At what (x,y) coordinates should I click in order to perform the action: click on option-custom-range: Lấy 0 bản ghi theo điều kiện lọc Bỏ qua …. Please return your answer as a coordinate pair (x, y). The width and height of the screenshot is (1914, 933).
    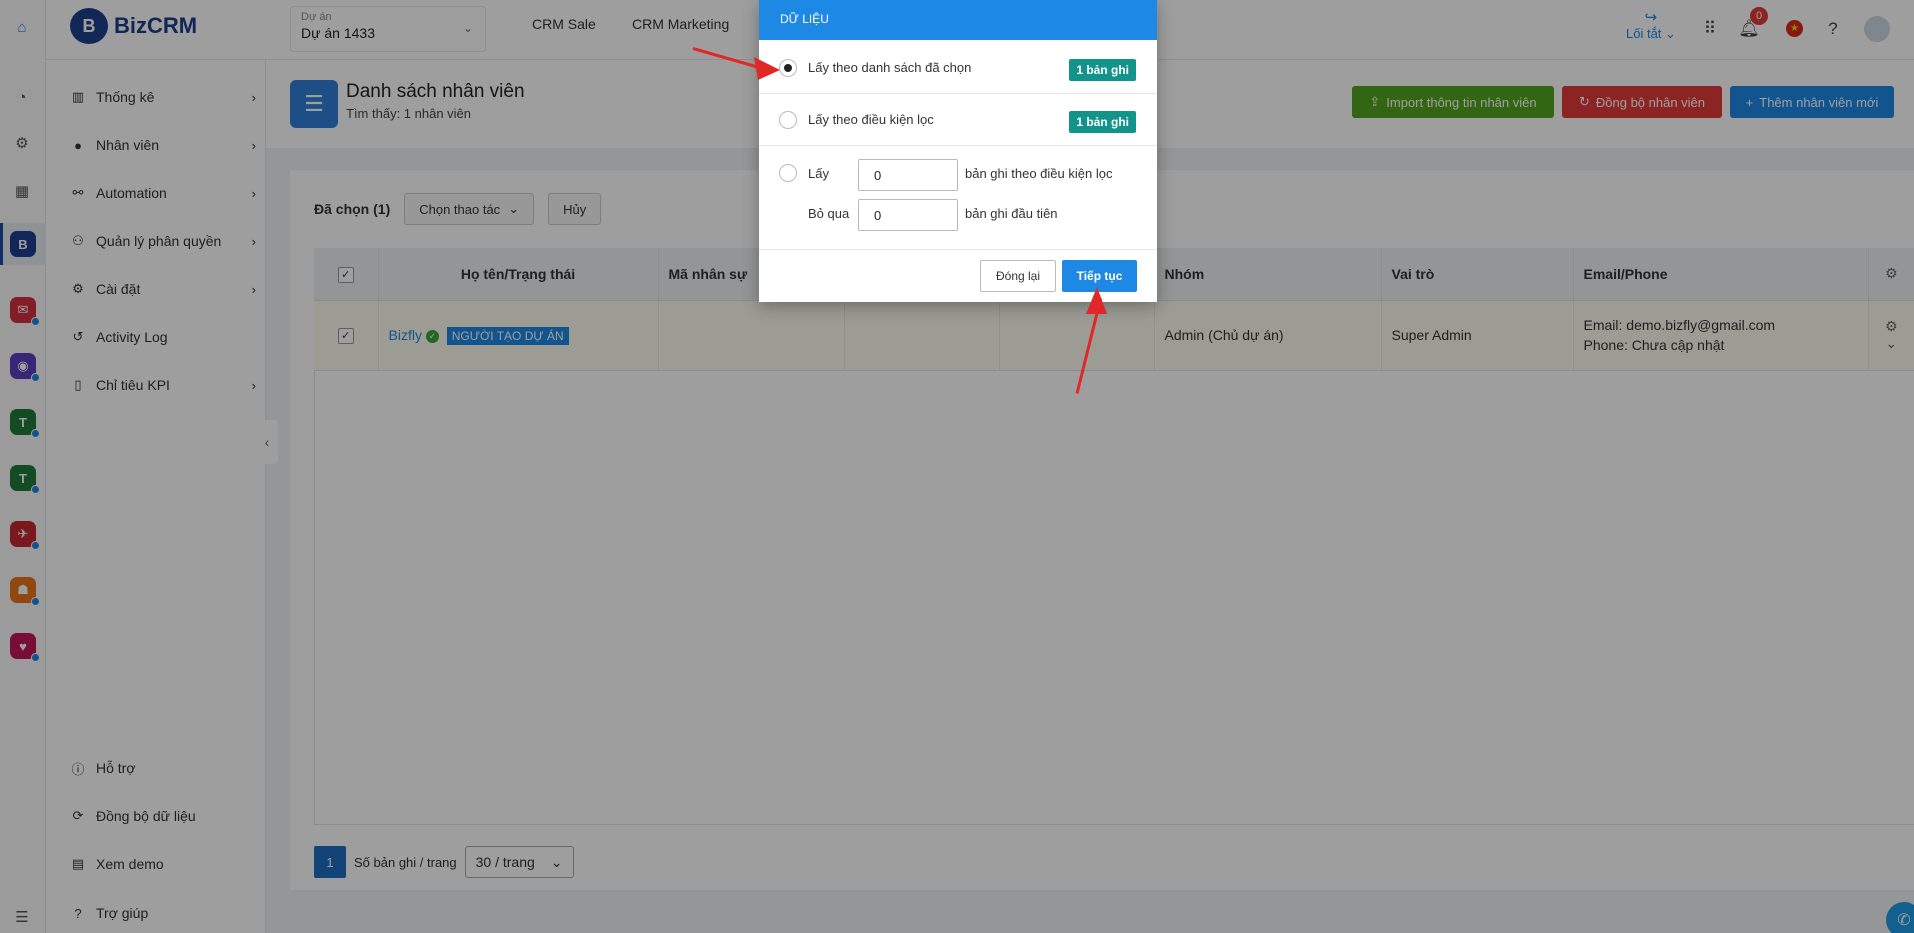
    Looking at the image, I should click on (958, 198).